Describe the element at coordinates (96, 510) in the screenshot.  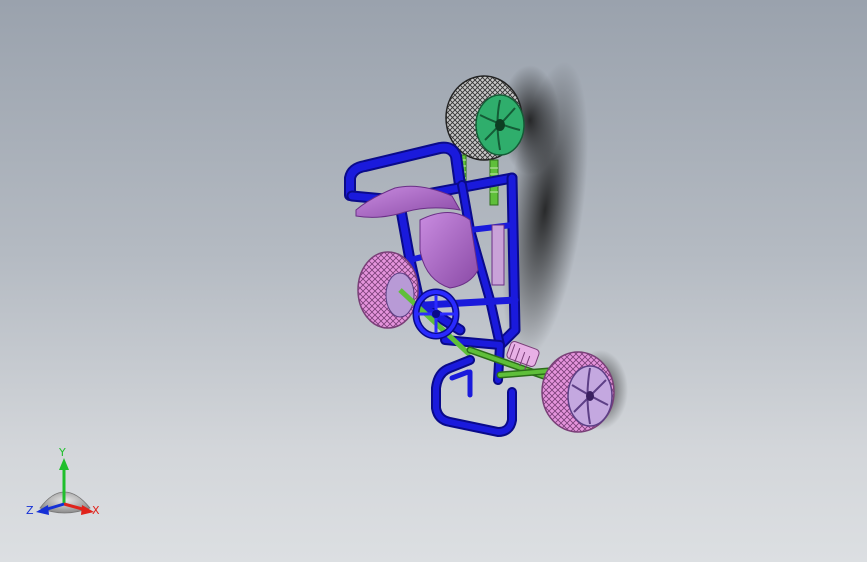
I see `triad-x-label: X` at that location.